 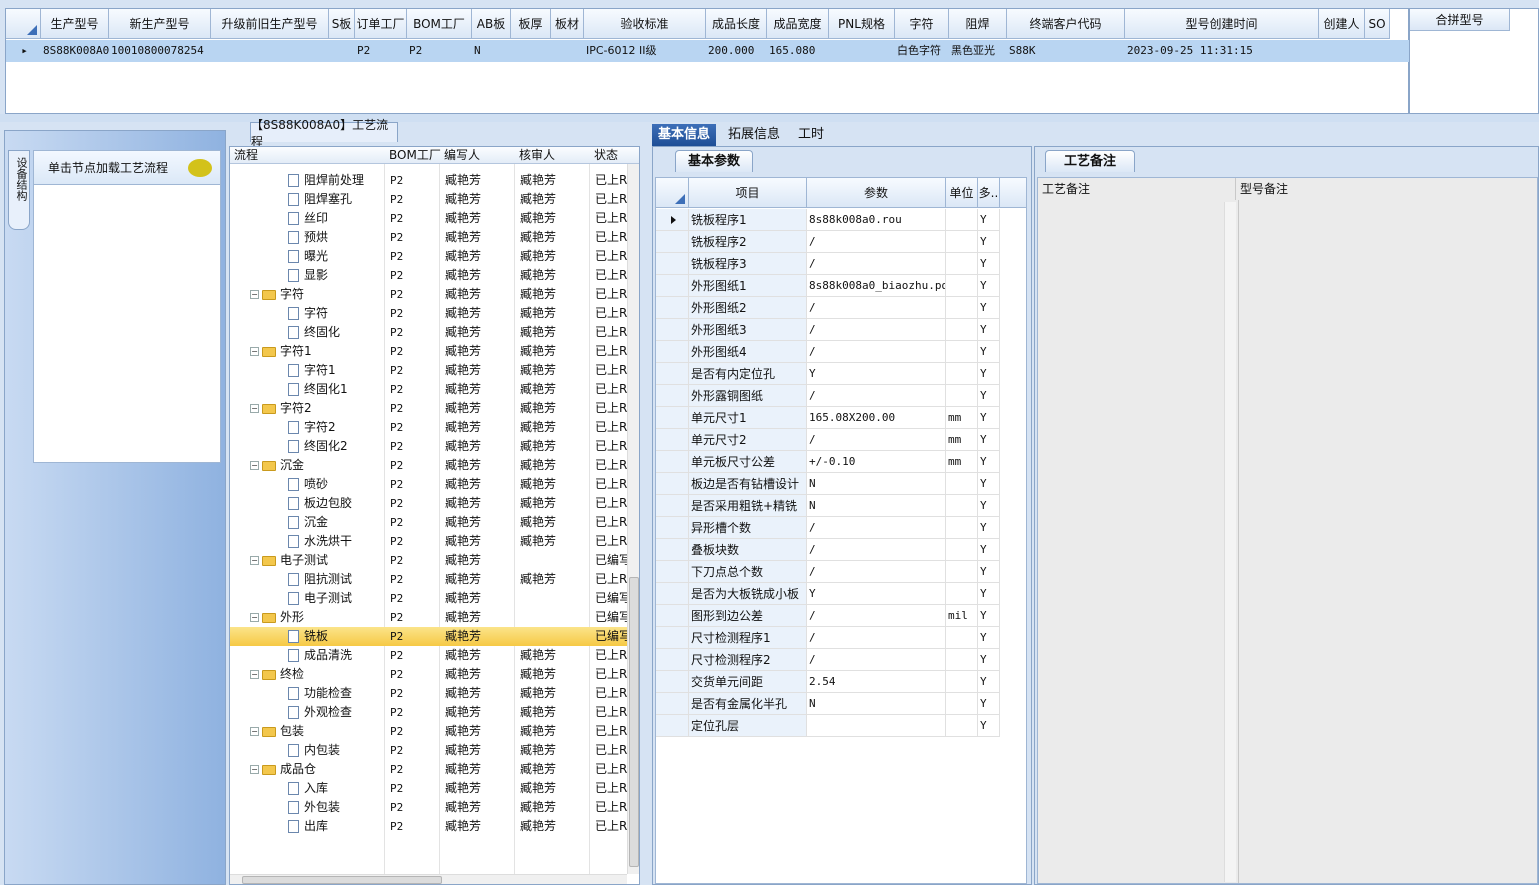 I want to click on tree-row: 内包装 P2 臧艳芳 臧艳芳 已上R, so click(x=429, y=750).